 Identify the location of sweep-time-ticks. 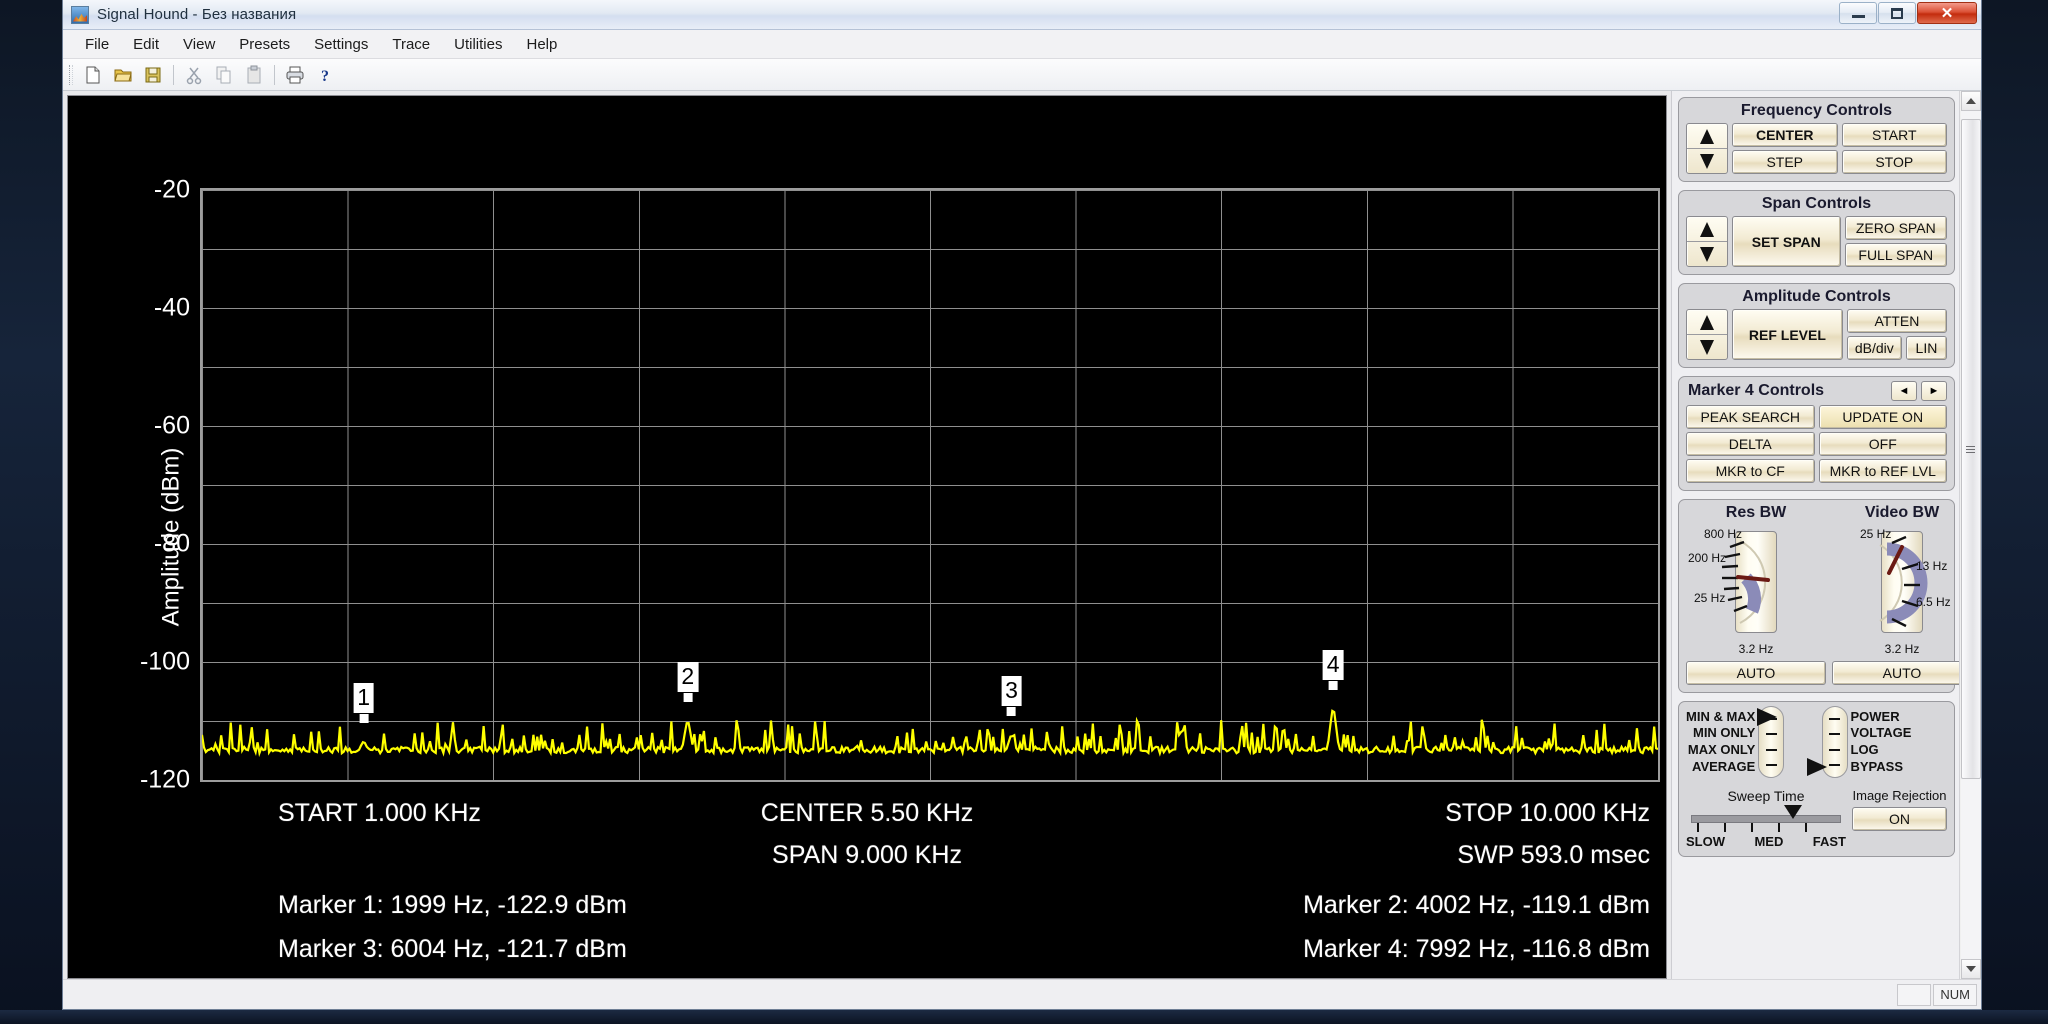
(1766, 828).